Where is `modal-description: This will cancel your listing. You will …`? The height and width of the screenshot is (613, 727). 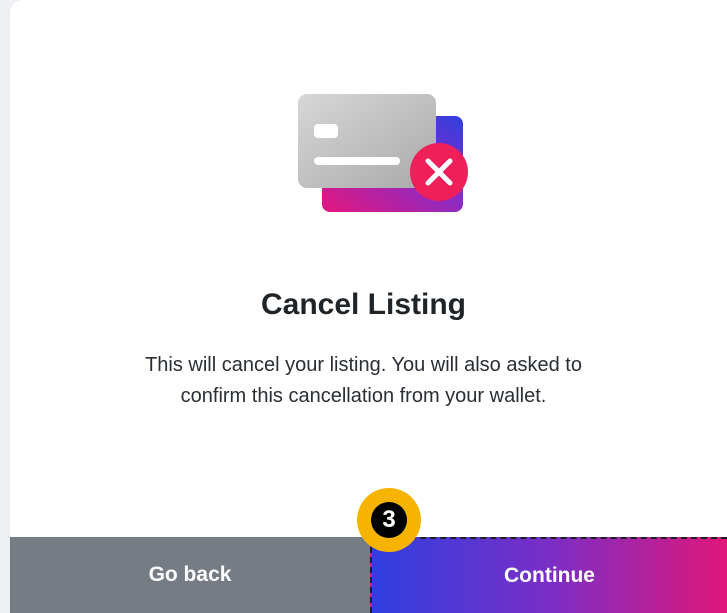 modal-description: This will cancel your listing. You will … is located at coordinates (368, 381).